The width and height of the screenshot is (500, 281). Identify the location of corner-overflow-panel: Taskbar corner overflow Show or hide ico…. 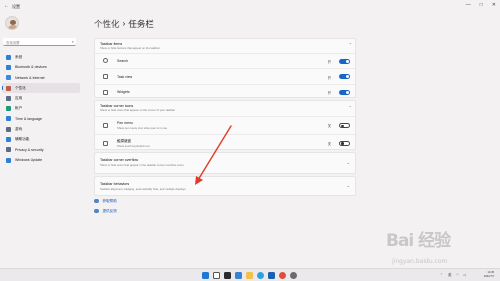
(225, 163).